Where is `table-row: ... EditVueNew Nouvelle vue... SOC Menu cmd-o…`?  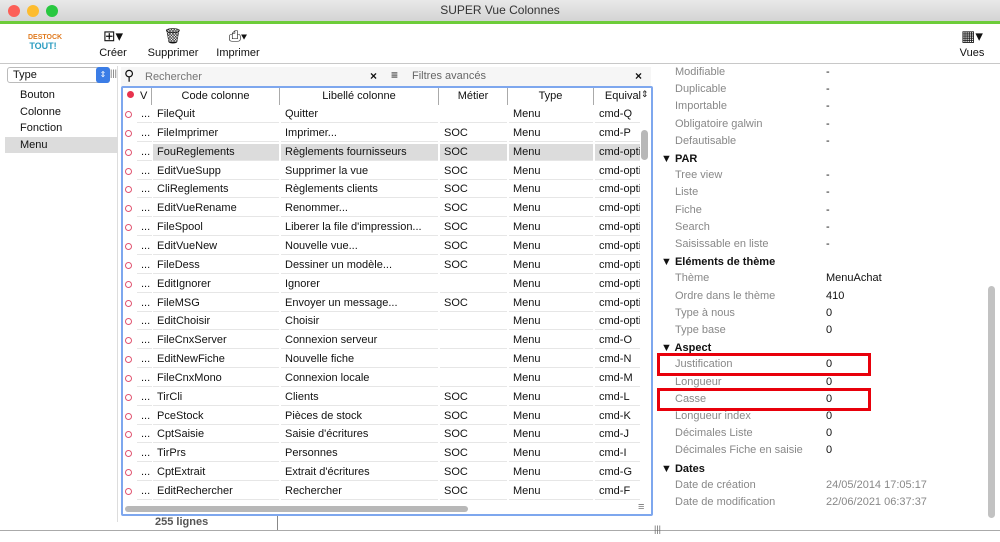
table-row: ... EditVueNew Nouvelle vue... SOC Menu cmd-o… is located at coordinates (382, 246).